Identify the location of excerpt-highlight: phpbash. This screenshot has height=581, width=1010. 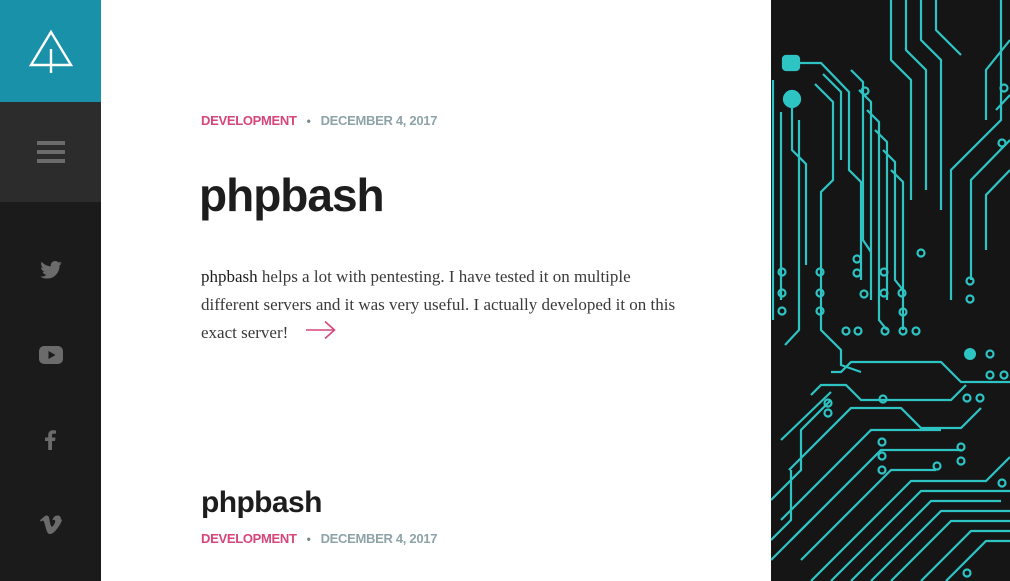
(229, 276).